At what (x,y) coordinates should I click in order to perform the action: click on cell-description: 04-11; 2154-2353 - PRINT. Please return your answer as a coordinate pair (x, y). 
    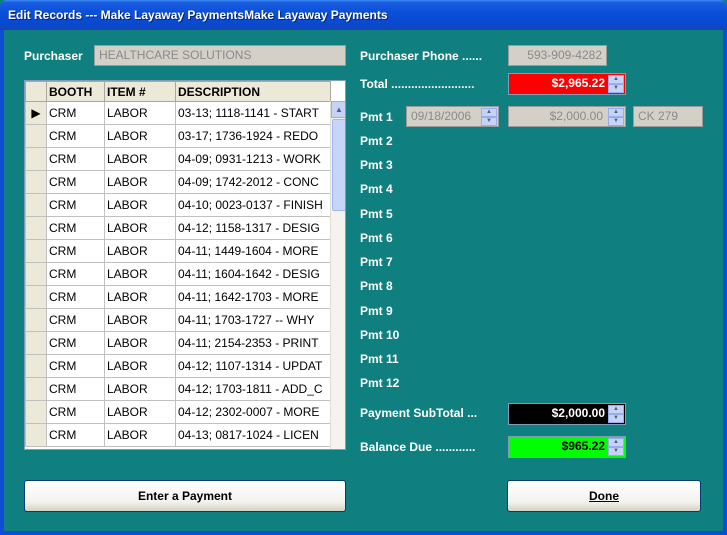
    Looking at the image, I should click on (253, 343).